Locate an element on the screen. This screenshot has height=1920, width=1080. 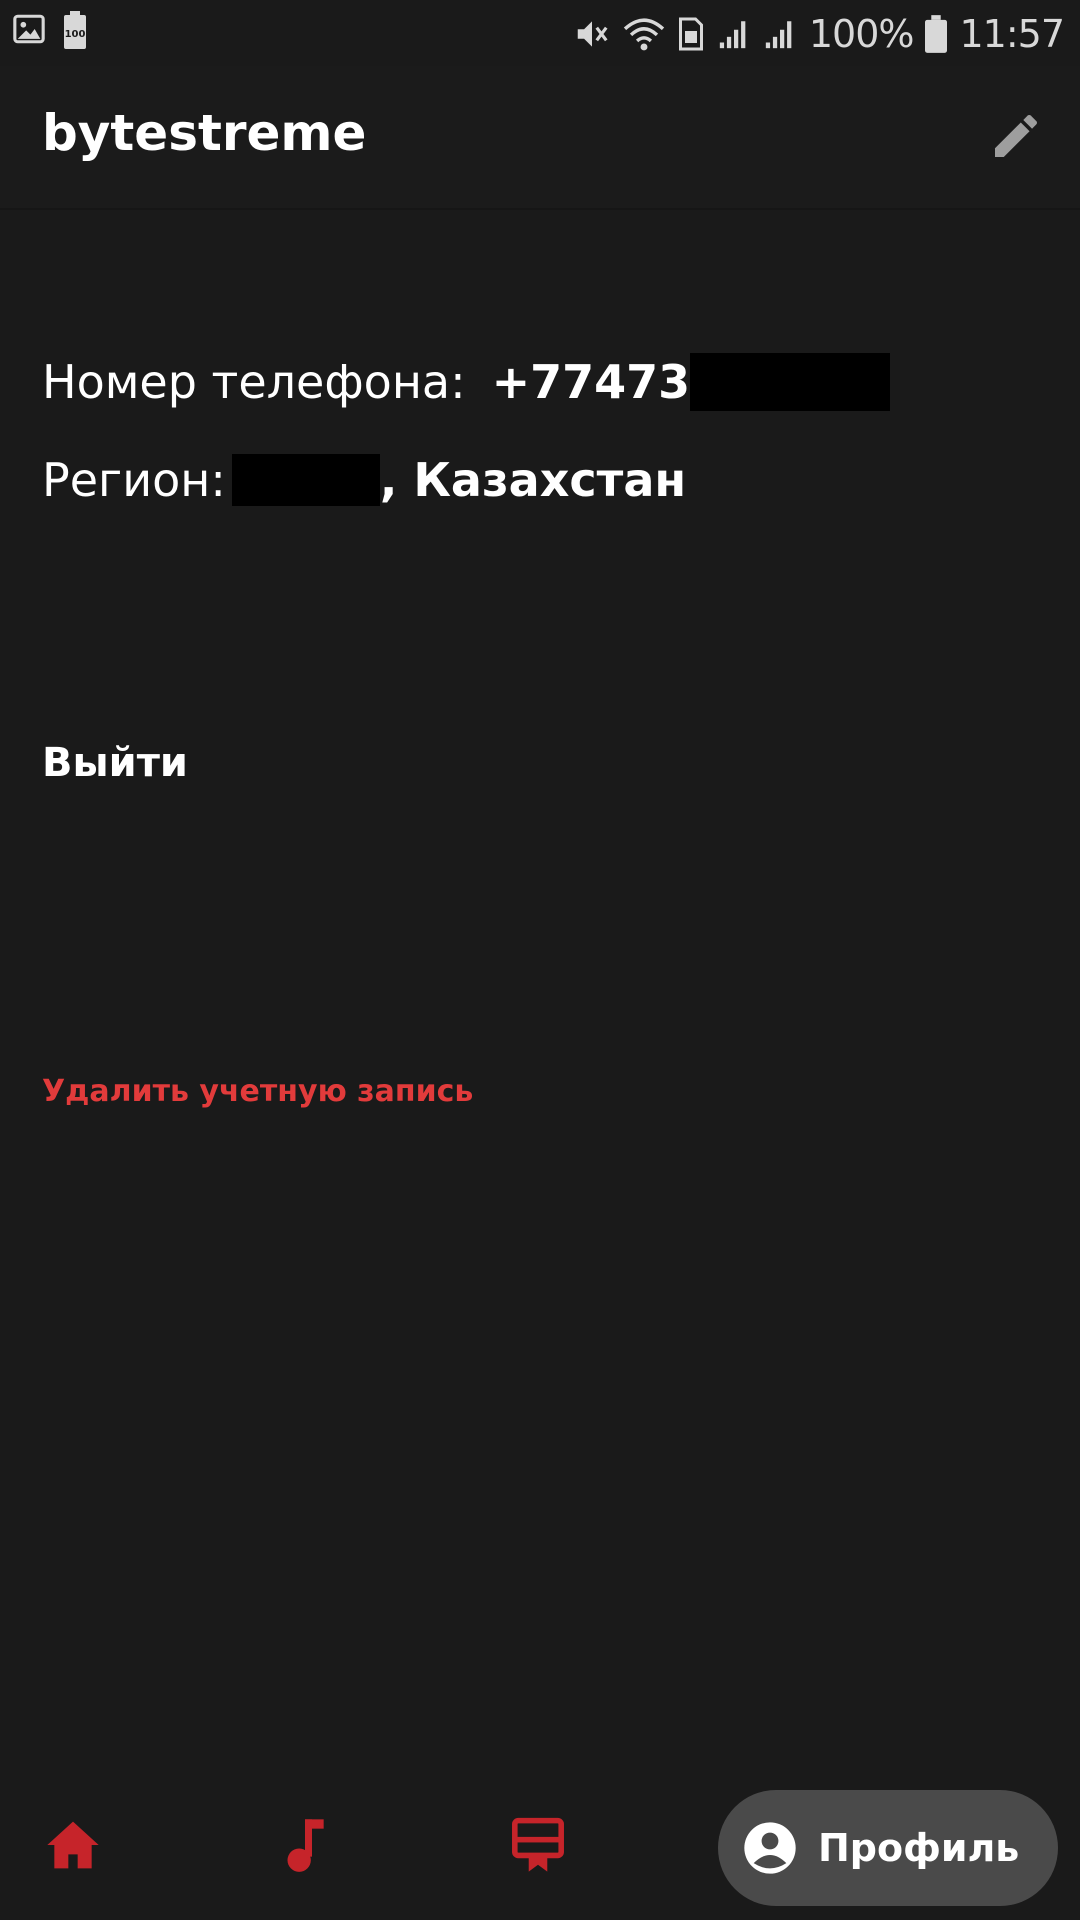
mute-icon is located at coordinates (592, 34).